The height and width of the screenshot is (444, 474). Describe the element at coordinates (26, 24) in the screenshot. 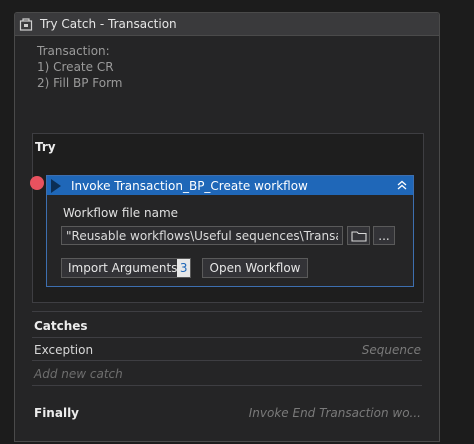

I see `try-catch-icon` at that location.